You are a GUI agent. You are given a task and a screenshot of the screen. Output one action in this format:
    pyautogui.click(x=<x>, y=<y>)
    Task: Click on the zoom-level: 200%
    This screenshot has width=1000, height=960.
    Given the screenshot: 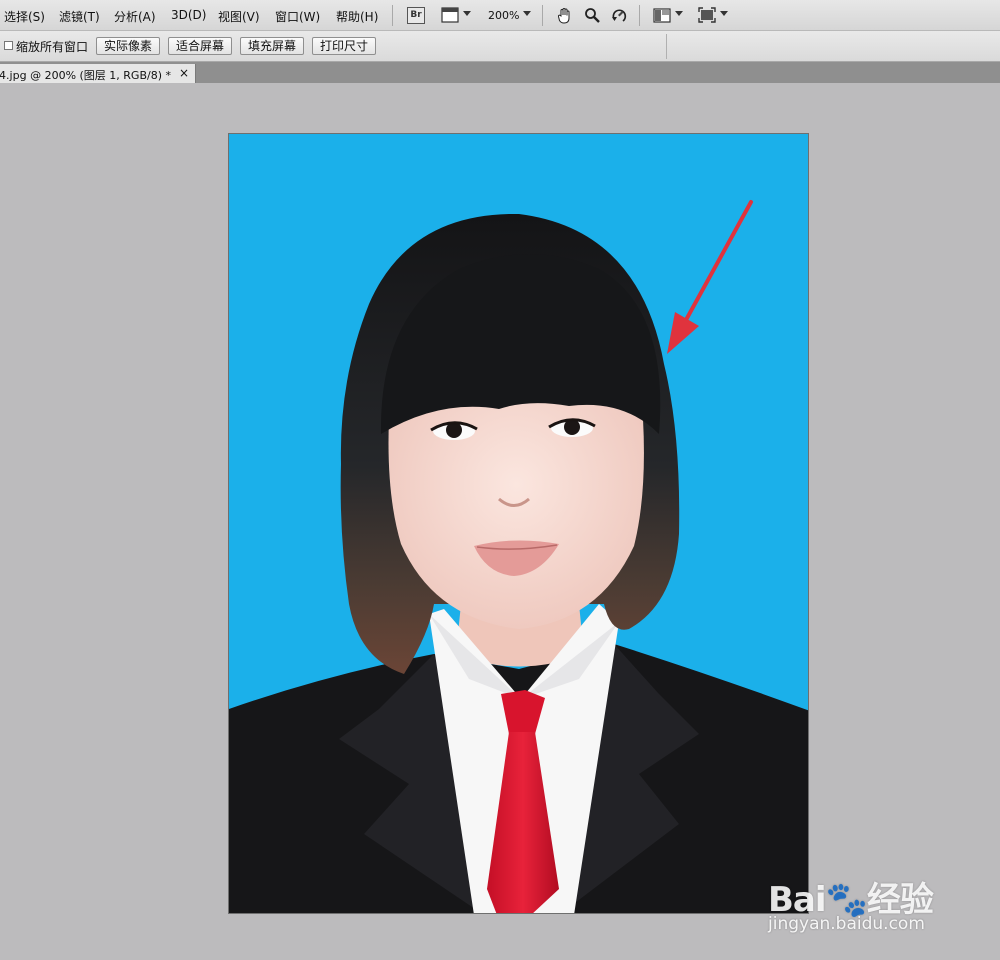 What is the action you would take?
    pyautogui.click(x=503, y=15)
    